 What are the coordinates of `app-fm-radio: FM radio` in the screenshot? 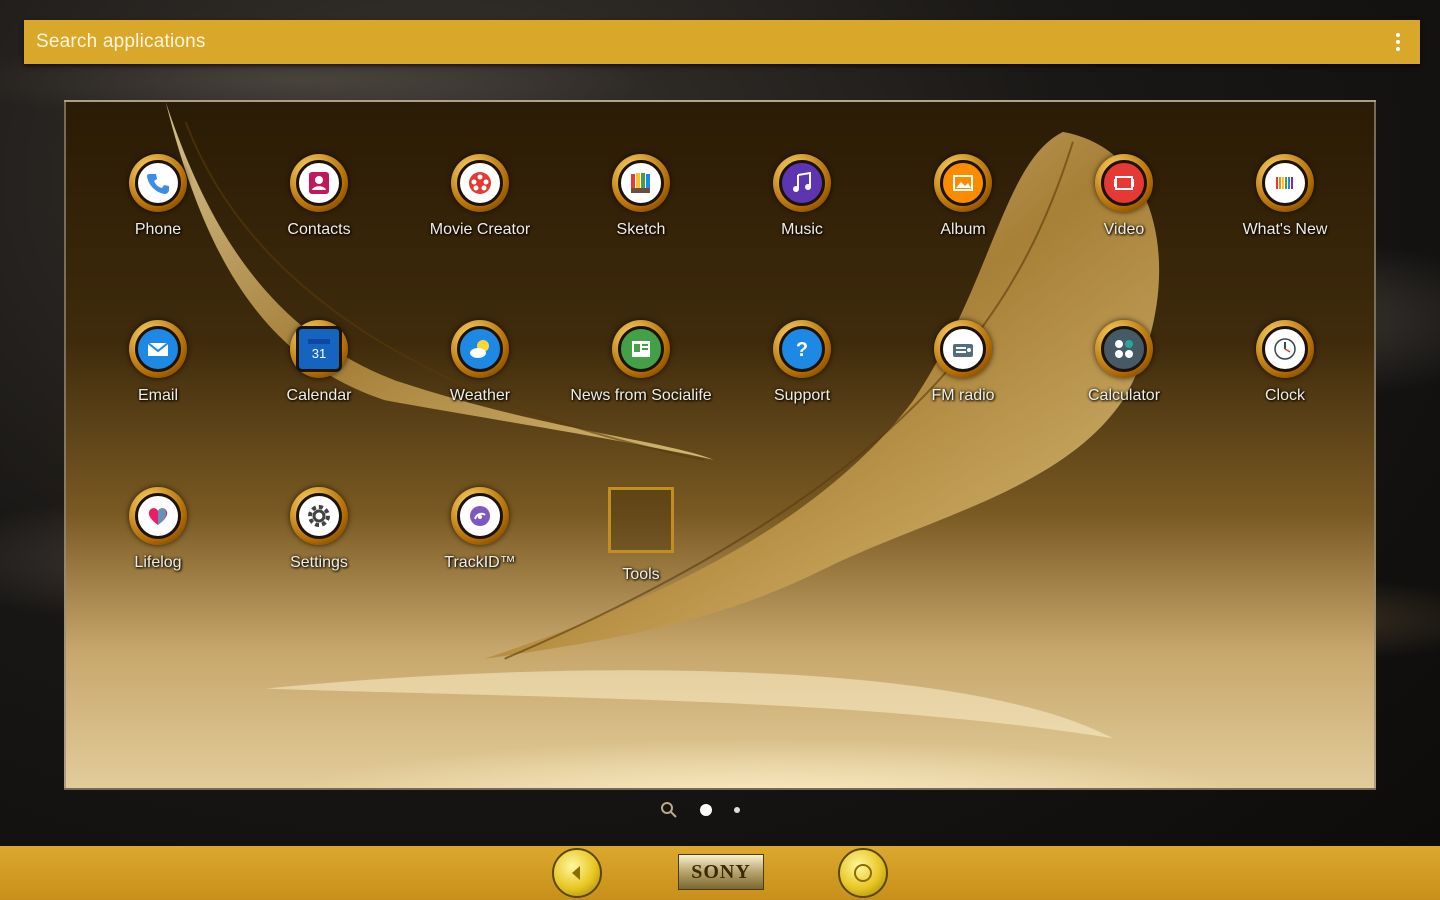 It's located at (963, 363).